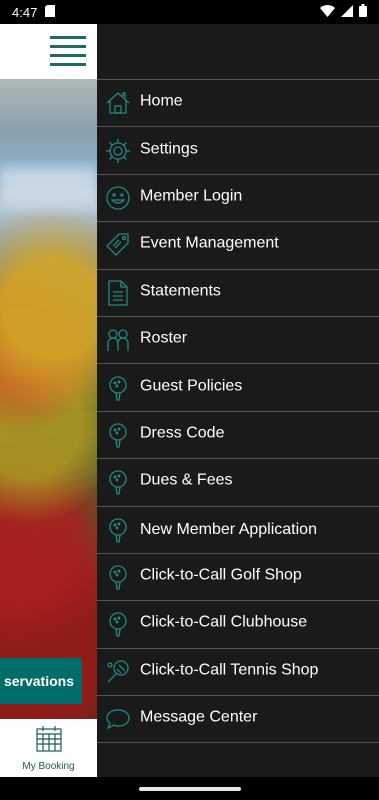 The image size is (379, 800). Describe the element at coordinates (25, 12) in the screenshot. I see `status-time: 4:47` at that location.